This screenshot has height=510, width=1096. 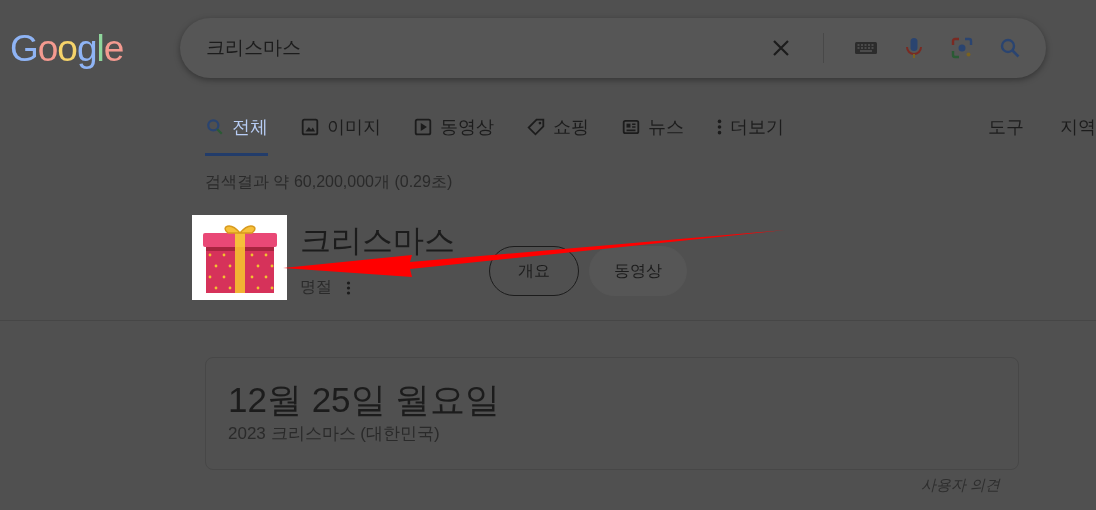 What do you see at coordinates (236, 135) in the screenshot?
I see `search-tab: 전체` at bounding box center [236, 135].